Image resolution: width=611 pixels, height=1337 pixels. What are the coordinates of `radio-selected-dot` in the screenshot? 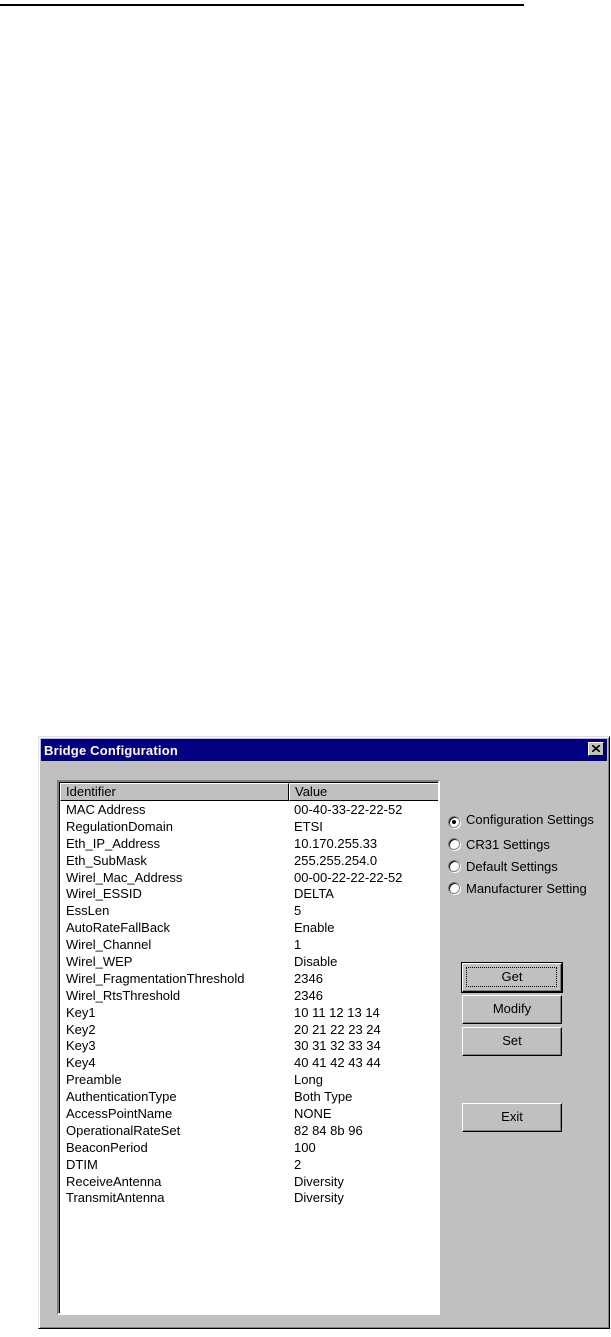 It's located at (454, 822).